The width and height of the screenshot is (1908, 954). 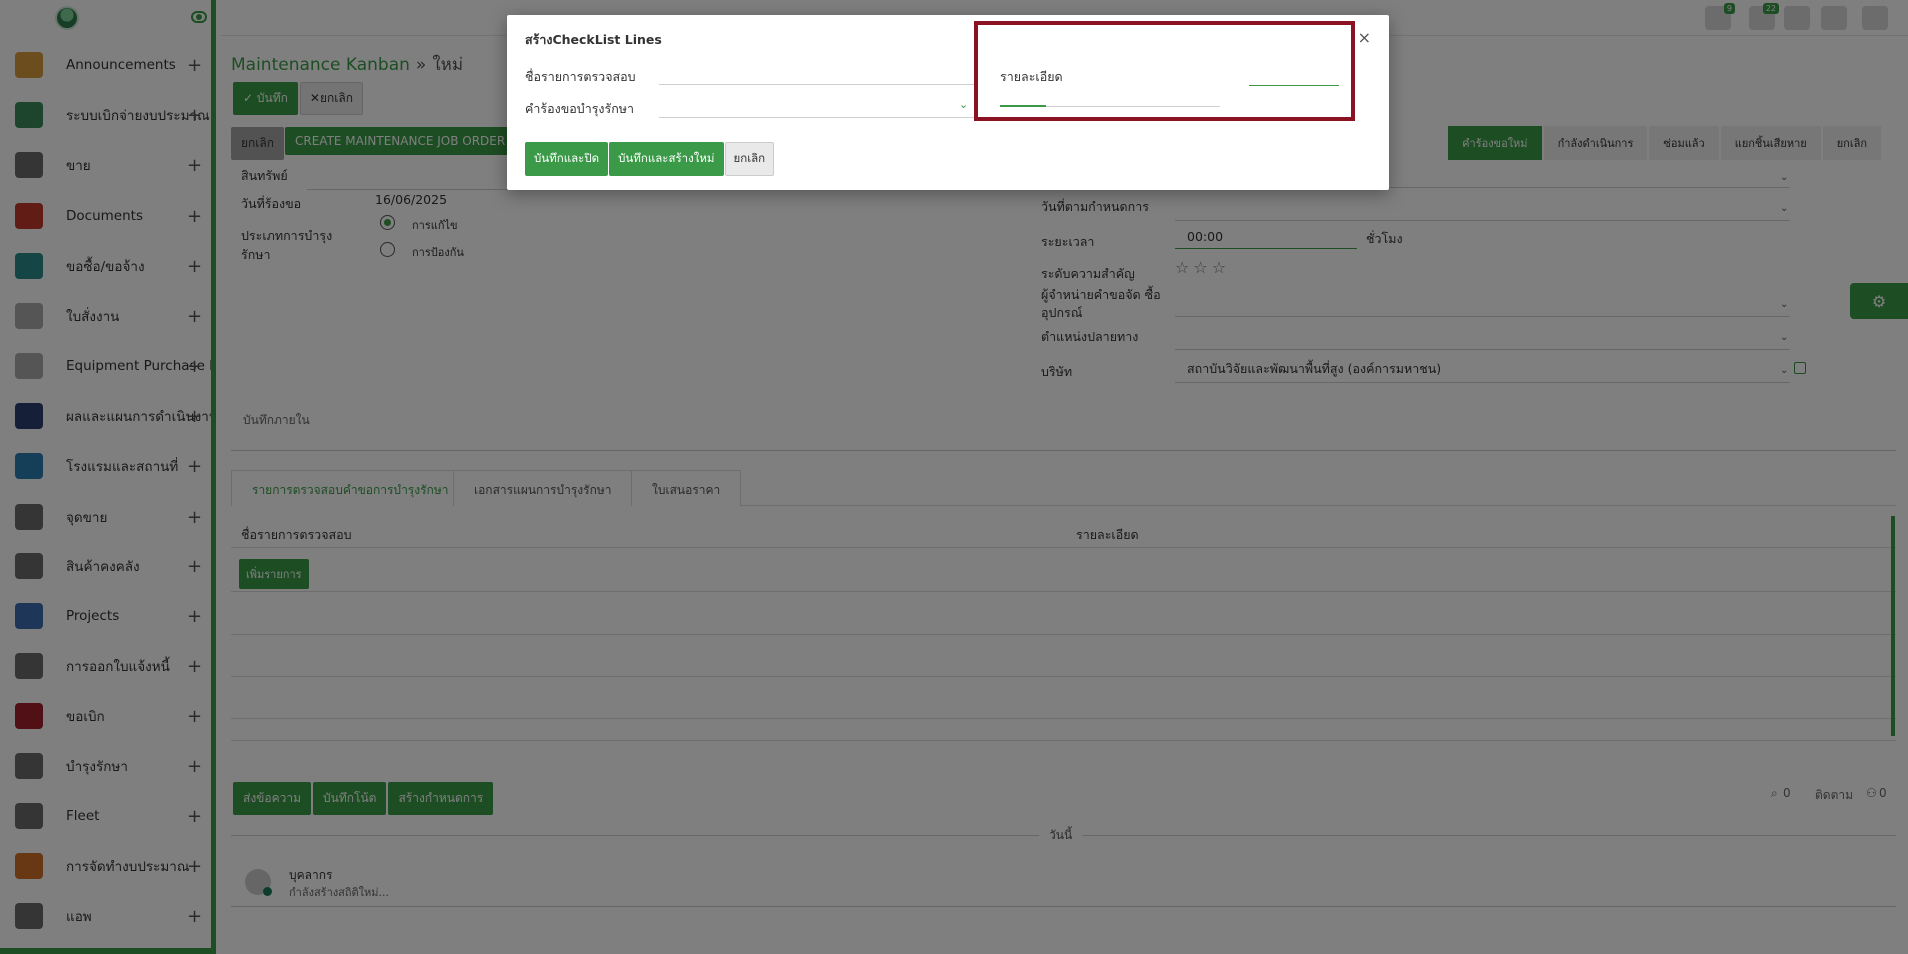 I want to click on cancel-button: ยกเลิก, so click(x=749, y=159).